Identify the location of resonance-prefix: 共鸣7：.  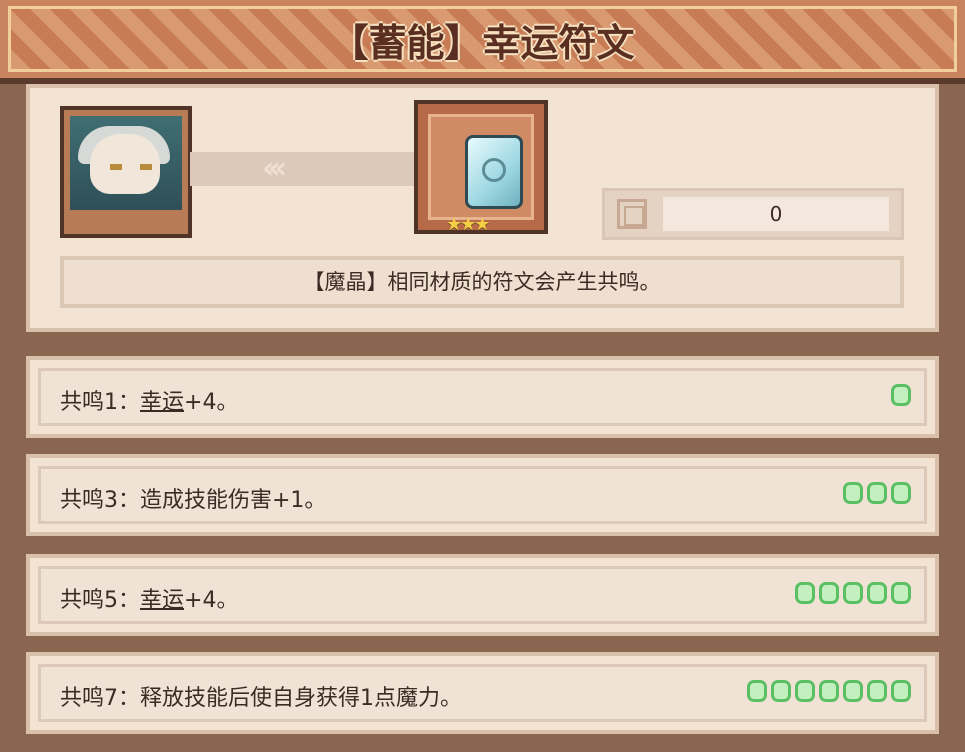
(100, 698).